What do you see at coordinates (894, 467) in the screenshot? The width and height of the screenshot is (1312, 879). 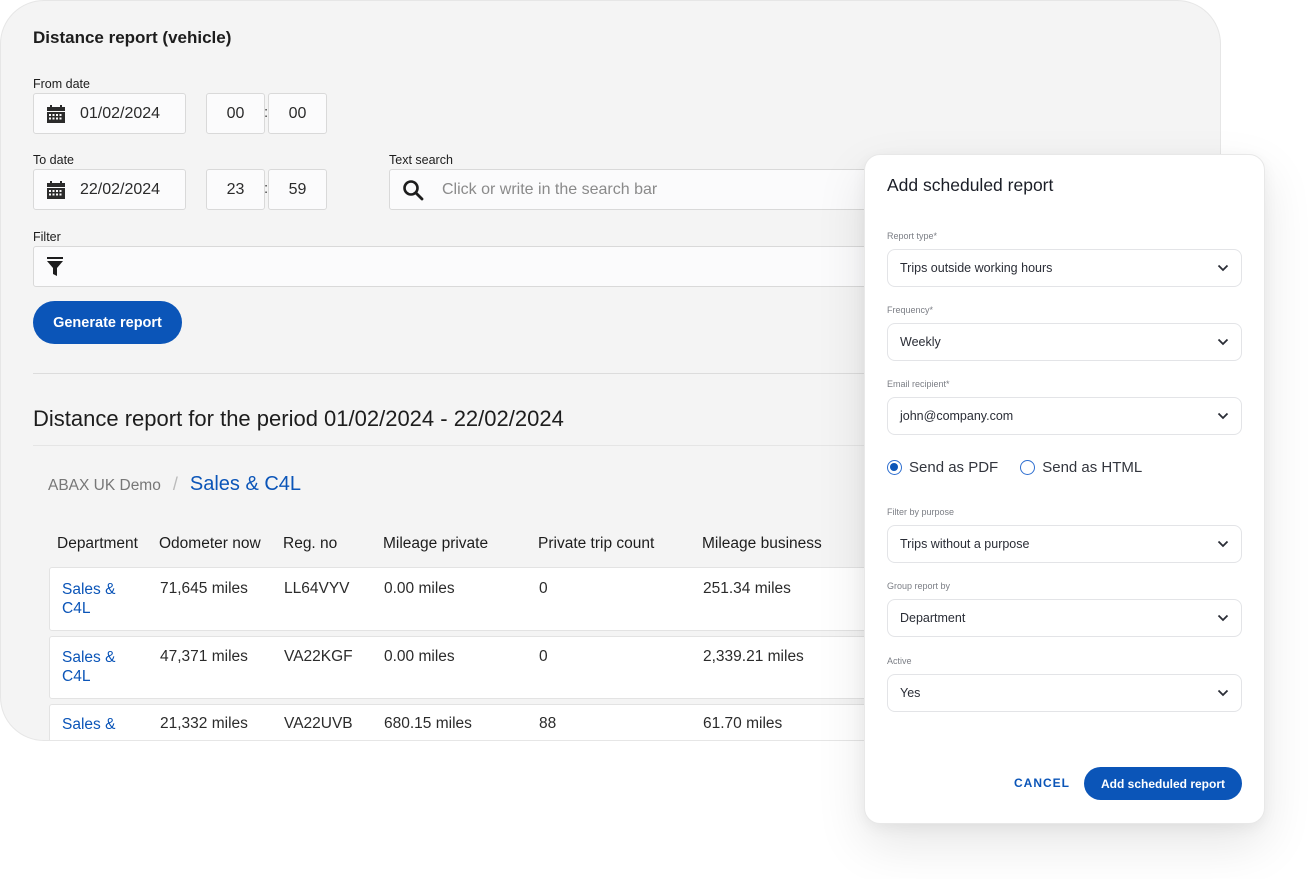 I see `radio-checked-icon` at bounding box center [894, 467].